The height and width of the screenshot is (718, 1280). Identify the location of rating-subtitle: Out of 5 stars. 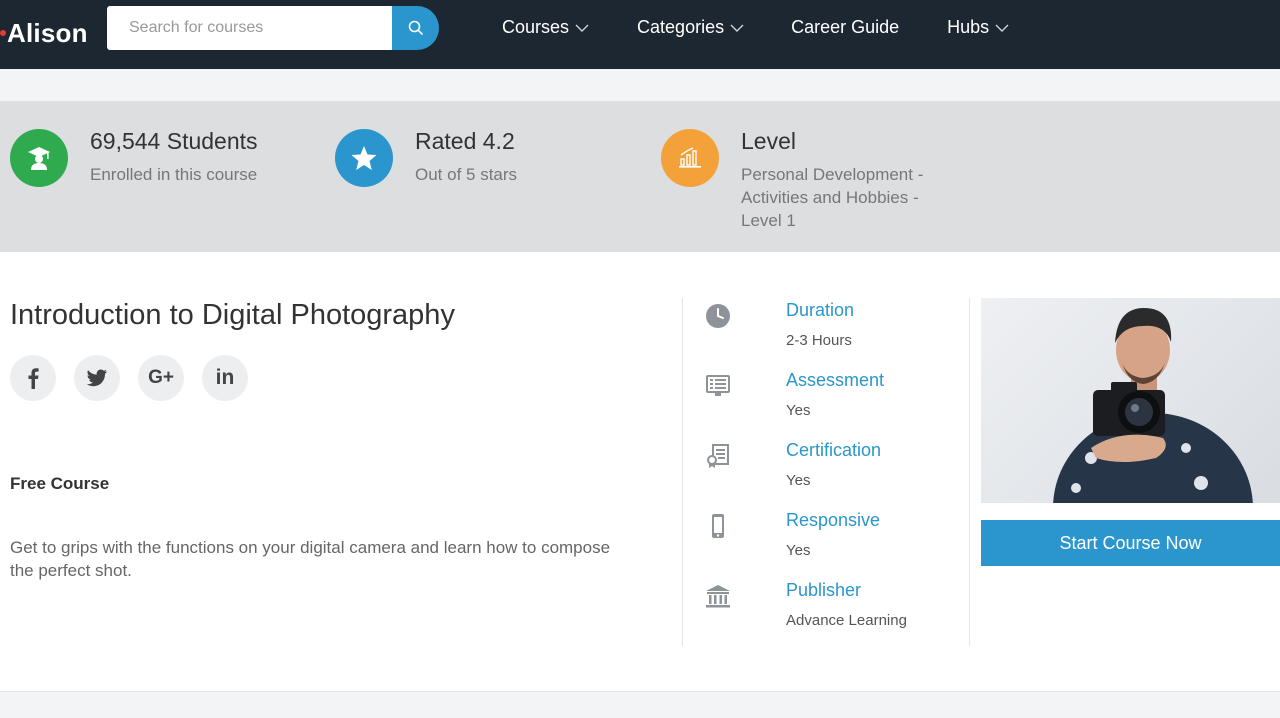
(466, 174).